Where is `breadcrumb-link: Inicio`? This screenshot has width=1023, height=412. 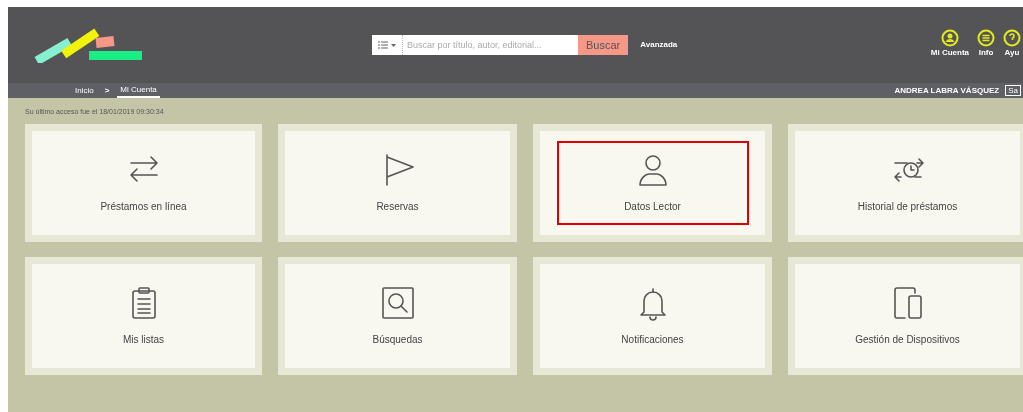
breadcrumb-link: Inicio is located at coordinates (84, 90).